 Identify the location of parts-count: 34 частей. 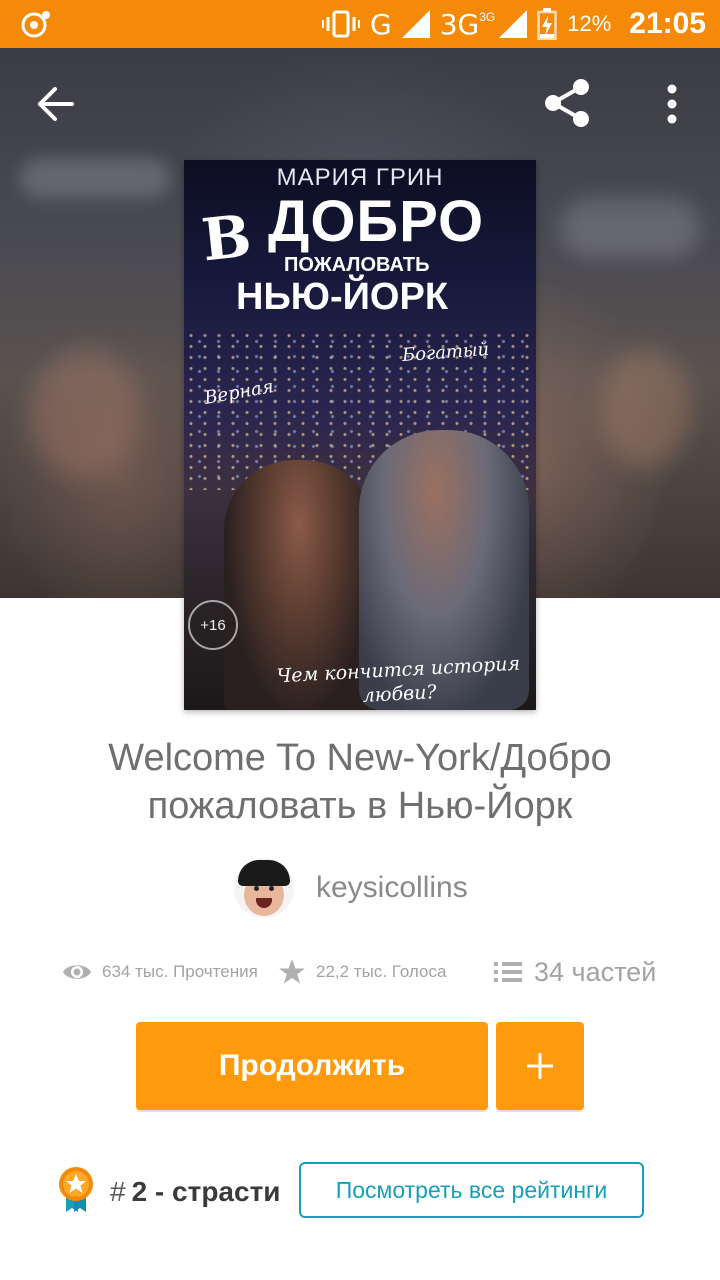
(595, 972).